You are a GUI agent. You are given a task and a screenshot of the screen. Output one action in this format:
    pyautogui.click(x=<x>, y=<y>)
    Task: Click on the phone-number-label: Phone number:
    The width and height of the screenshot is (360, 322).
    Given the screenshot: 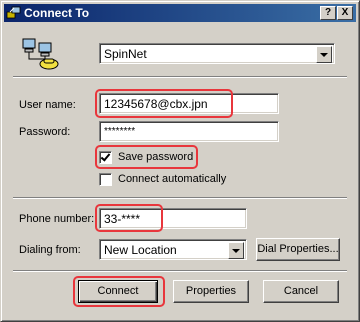 What is the action you would take?
    pyautogui.click(x=57, y=219)
    